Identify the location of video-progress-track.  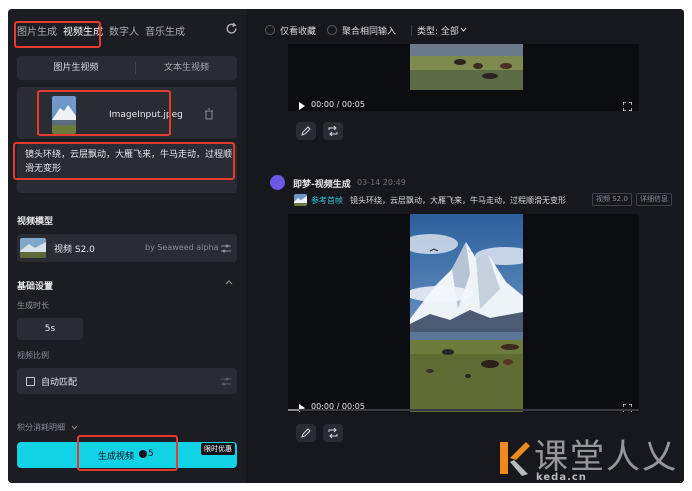
(463, 410).